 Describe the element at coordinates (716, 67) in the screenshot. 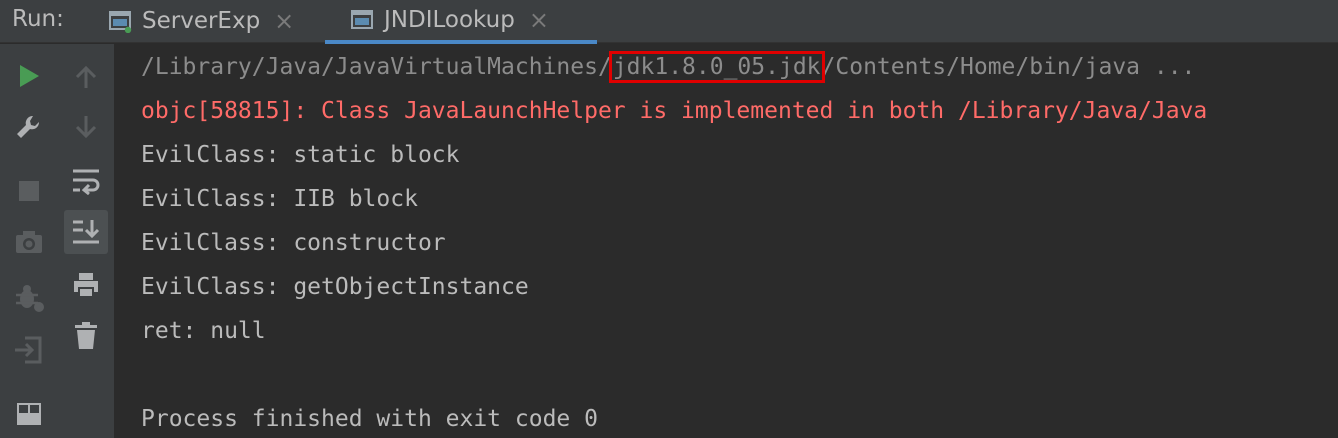

I see `jdk-version-highlight: jdk1.8.0_05.jdk` at that location.